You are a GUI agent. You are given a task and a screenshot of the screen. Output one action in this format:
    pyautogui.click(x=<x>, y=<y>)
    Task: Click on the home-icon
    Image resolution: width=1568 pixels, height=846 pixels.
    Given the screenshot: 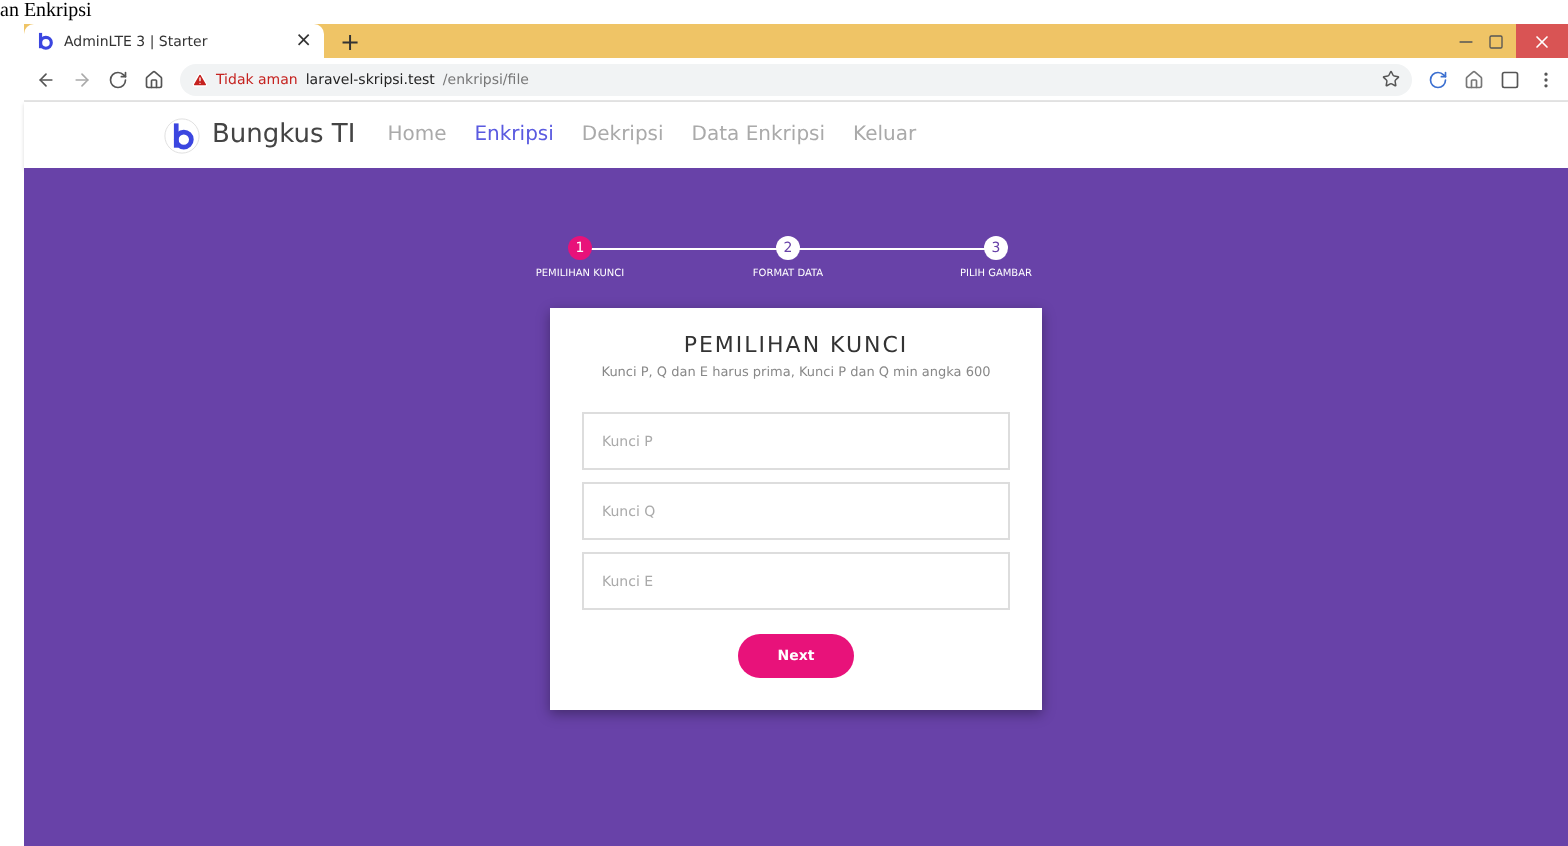 What is the action you would take?
    pyautogui.click(x=154, y=79)
    